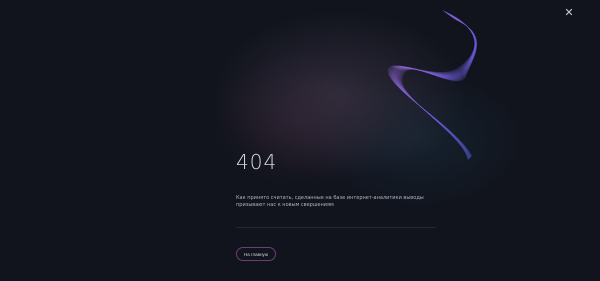 The image size is (600, 281). What do you see at coordinates (256, 254) in the screenshot?
I see `home-button: На главную` at bounding box center [256, 254].